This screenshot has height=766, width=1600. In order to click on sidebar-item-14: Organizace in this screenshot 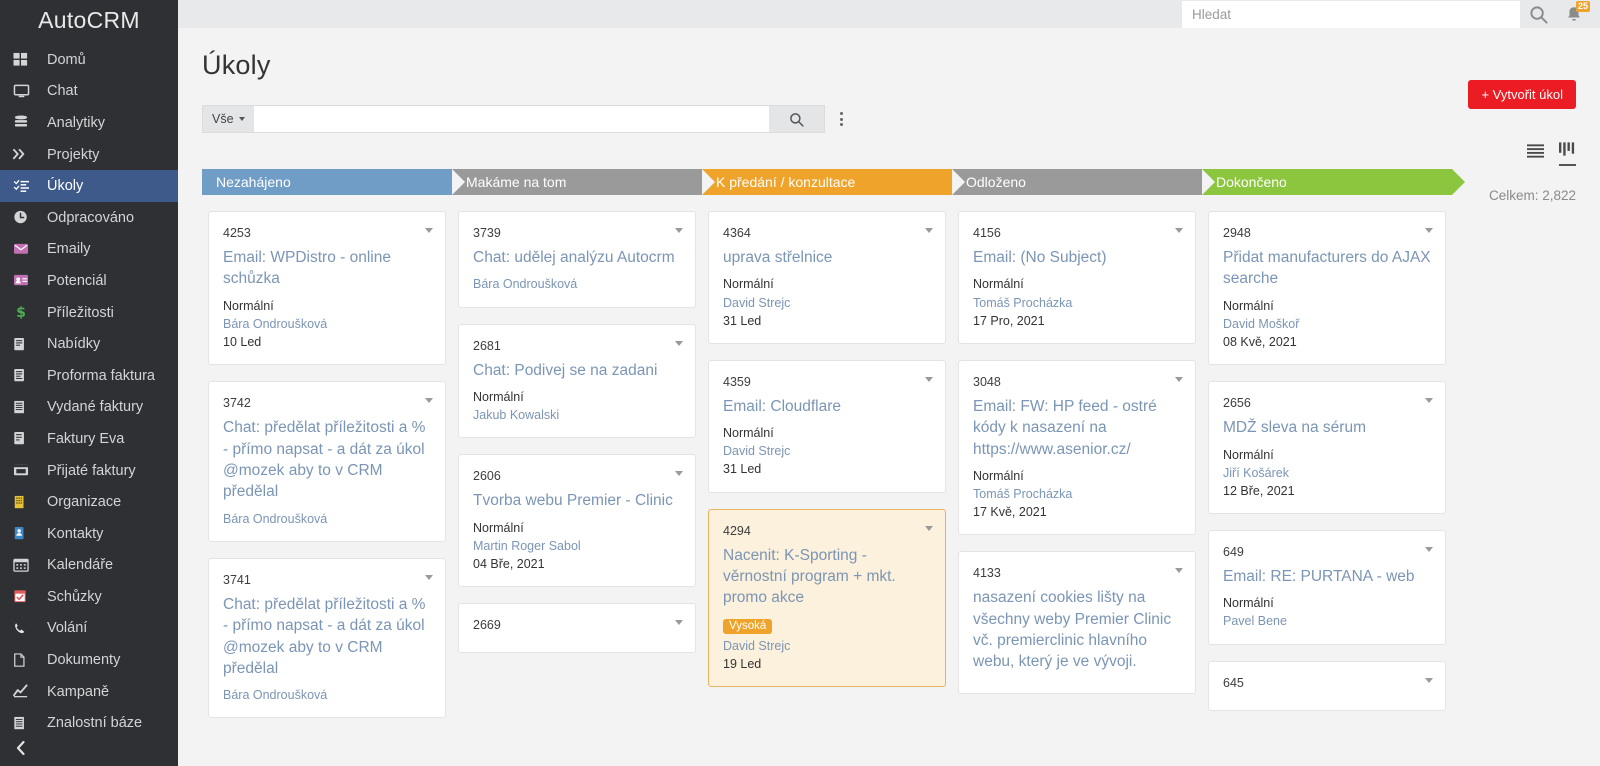, I will do `click(89, 502)`.